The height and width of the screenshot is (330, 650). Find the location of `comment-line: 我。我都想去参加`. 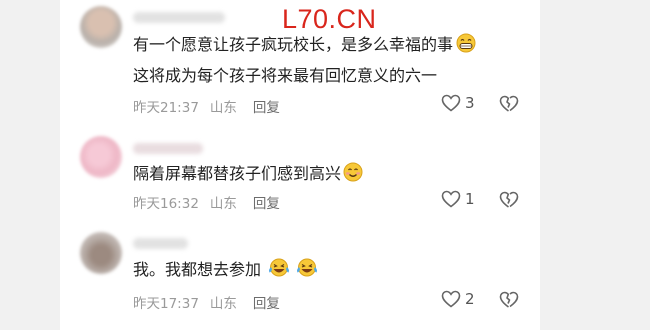

comment-line: 我。我都想去参加 is located at coordinates (197, 269).